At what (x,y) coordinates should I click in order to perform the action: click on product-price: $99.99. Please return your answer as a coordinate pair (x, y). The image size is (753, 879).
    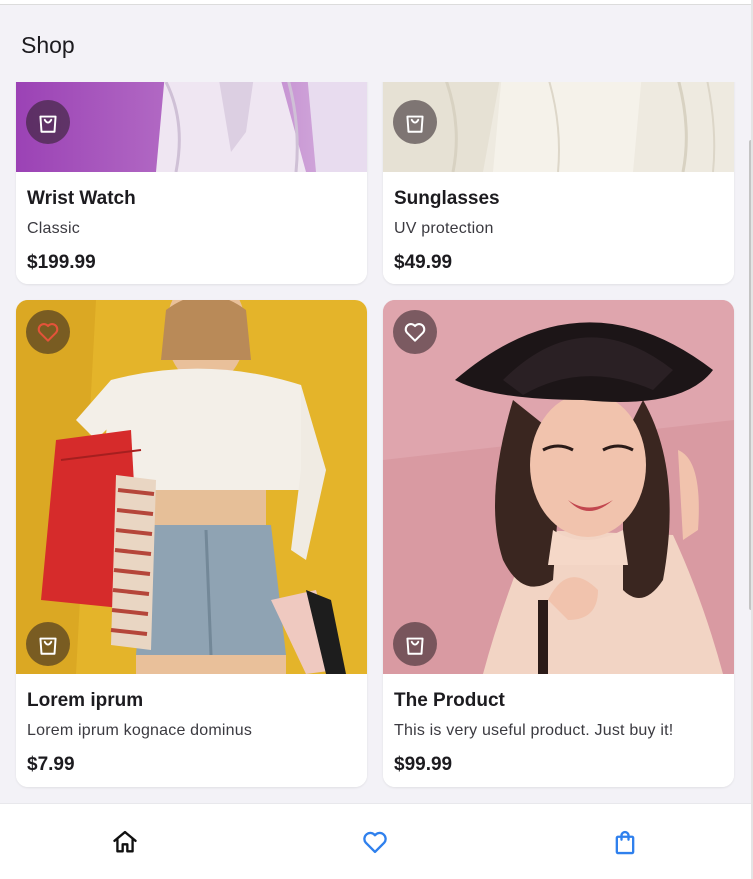
    Looking at the image, I should click on (423, 764).